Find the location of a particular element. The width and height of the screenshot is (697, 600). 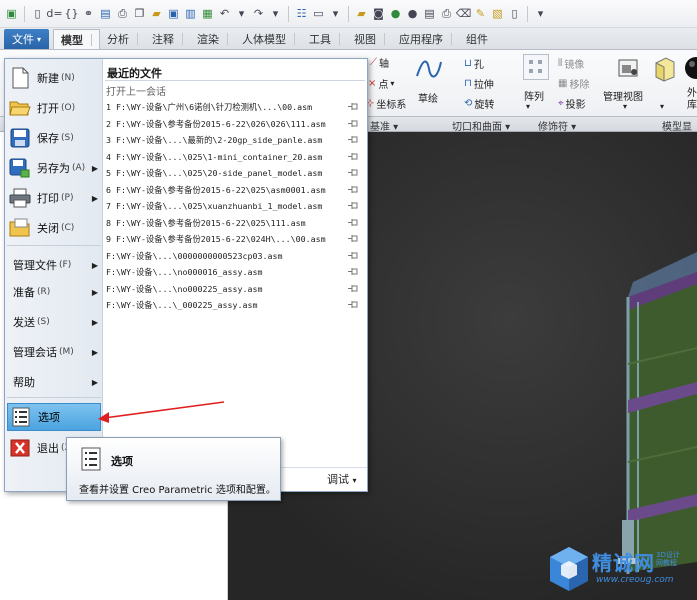

tab-render: 渲染 is located at coordinates (212, 39).